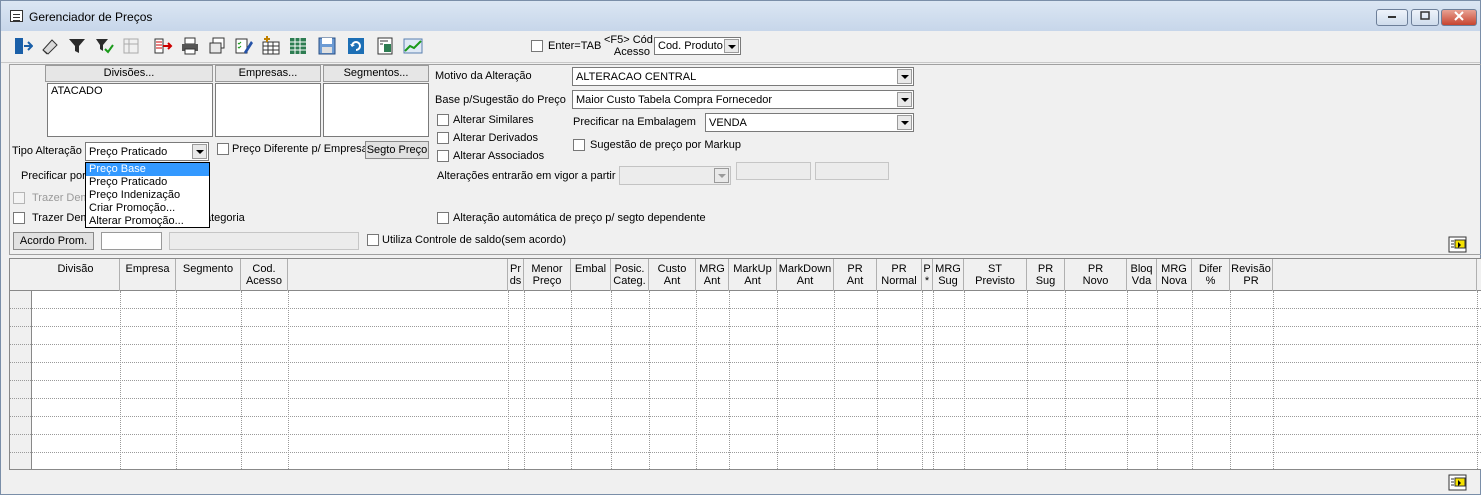  Describe the element at coordinates (163, 46) in the screenshot. I see `export-button` at that location.